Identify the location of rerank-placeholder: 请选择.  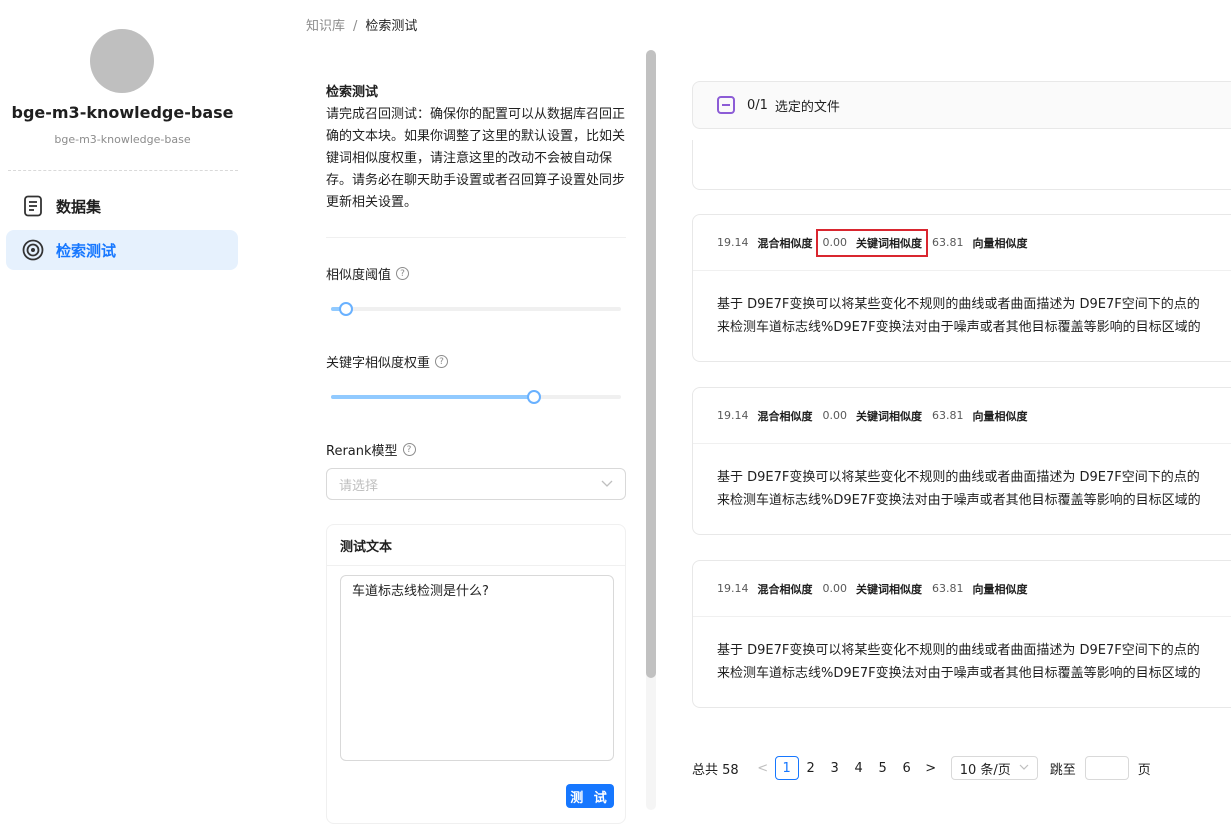
(359, 486).